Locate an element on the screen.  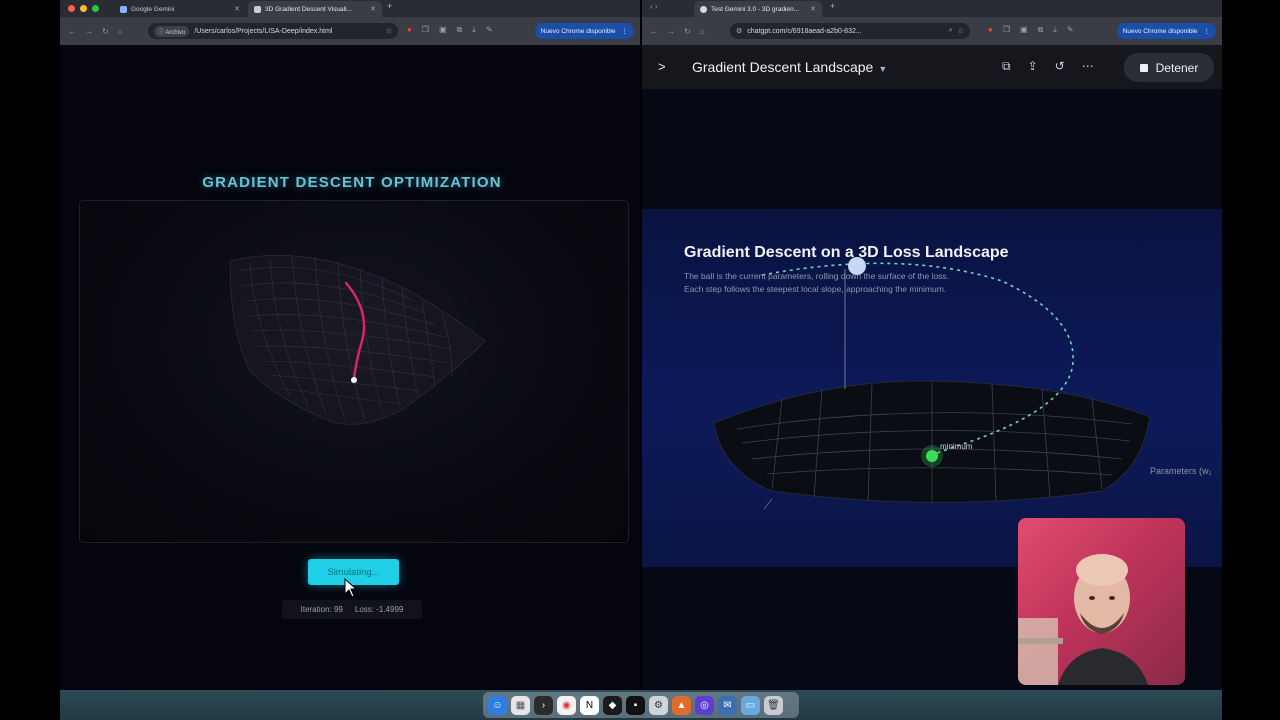
trash-icon: 🗑 is located at coordinates (773, 705).